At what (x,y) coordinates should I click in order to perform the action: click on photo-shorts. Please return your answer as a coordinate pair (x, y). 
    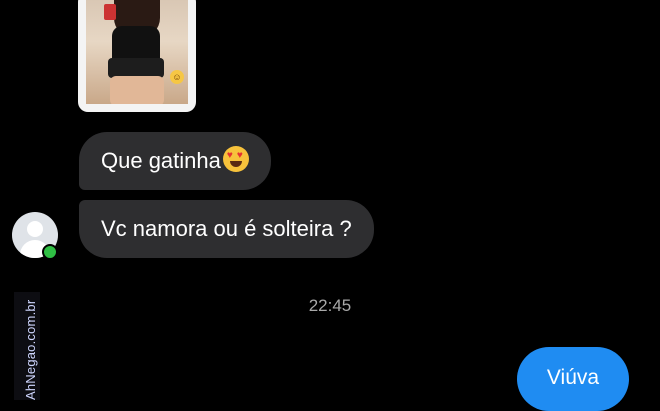
    Looking at the image, I should click on (136, 68).